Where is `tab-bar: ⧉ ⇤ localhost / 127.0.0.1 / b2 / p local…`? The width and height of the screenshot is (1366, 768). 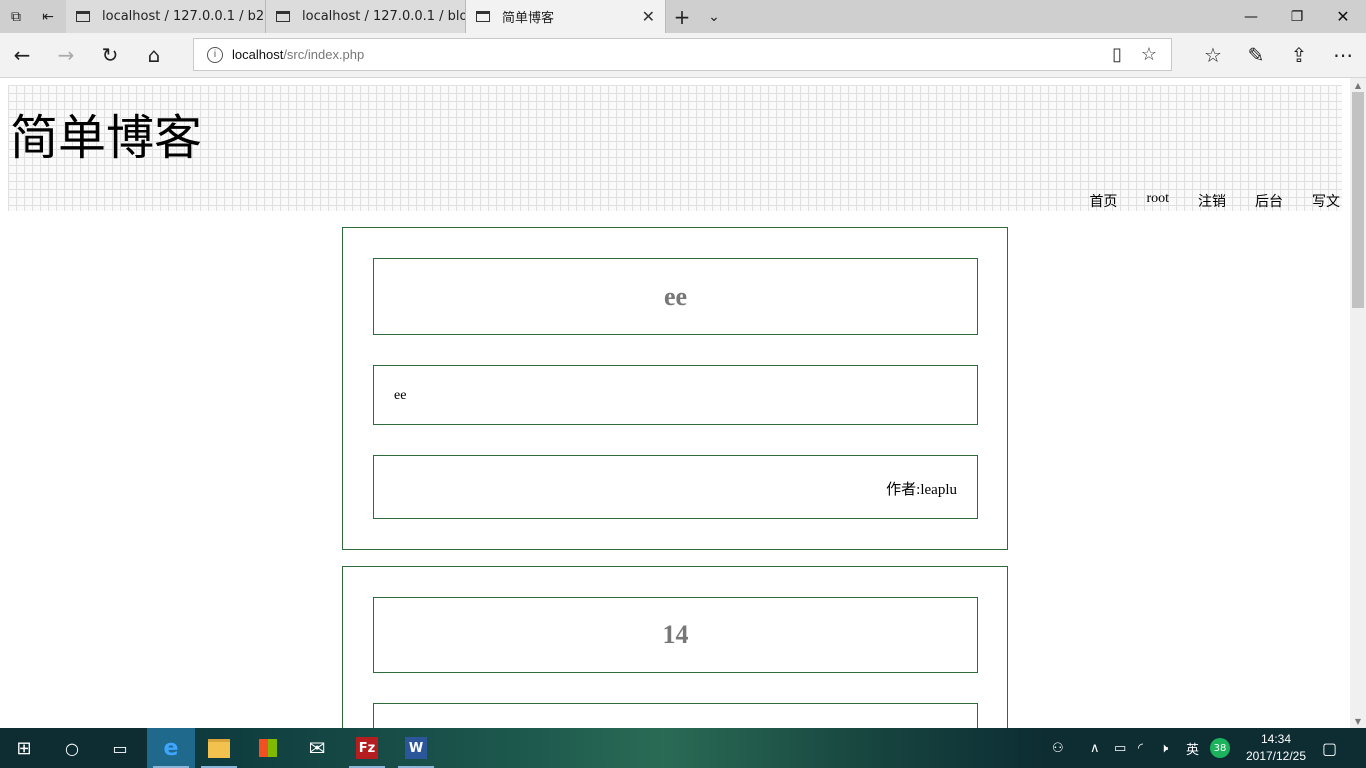
tab-bar: ⧉ ⇤ localhost / 127.0.0.1 / b2 / p local… is located at coordinates (683, 16).